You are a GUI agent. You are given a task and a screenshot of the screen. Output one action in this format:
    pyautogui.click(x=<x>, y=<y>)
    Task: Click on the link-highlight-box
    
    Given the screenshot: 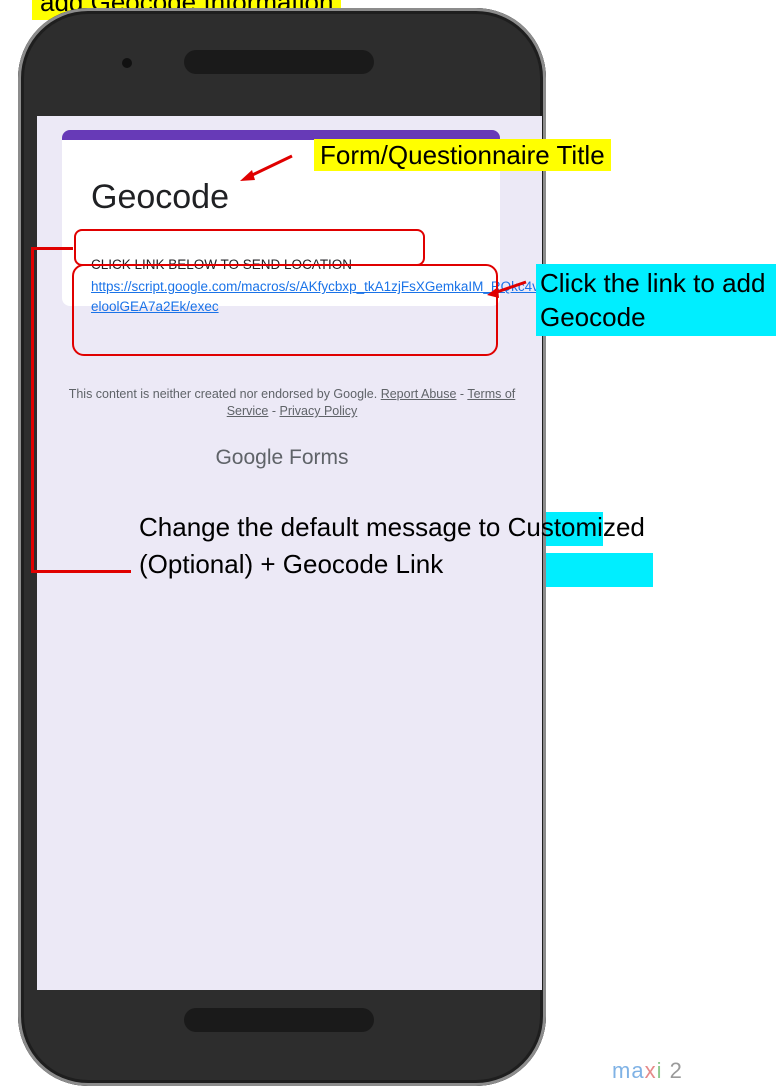 What is the action you would take?
    pyautogui.click(x=285, y=310)
    